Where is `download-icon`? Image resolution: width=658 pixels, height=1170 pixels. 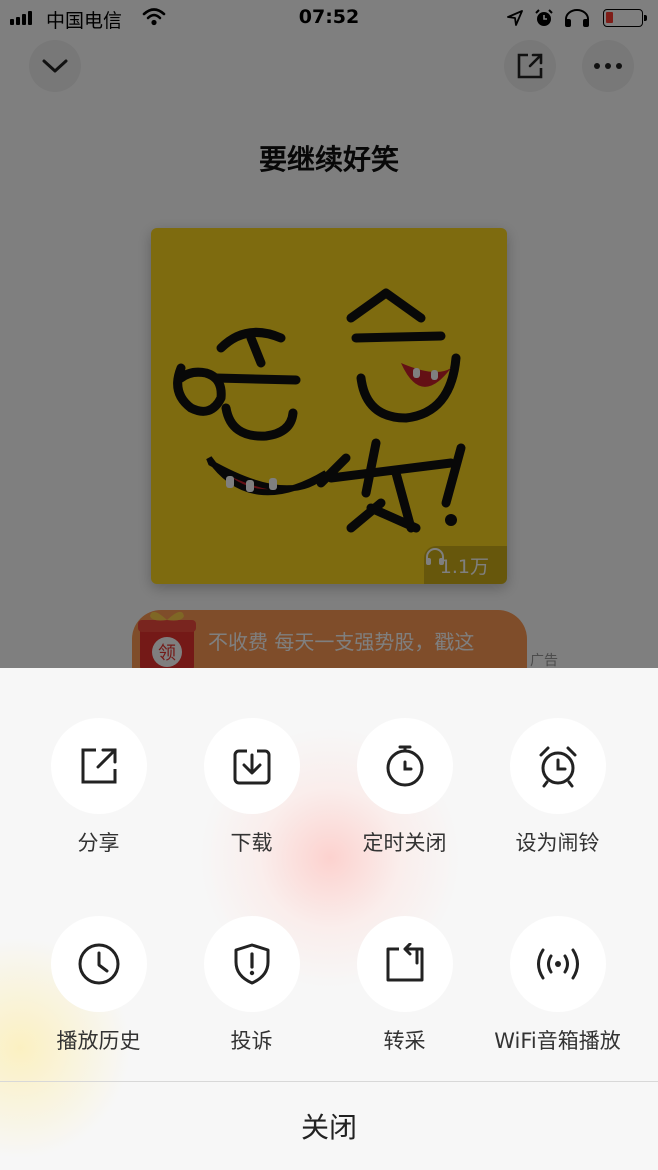 download-icon is located at coordinates (251, 767).